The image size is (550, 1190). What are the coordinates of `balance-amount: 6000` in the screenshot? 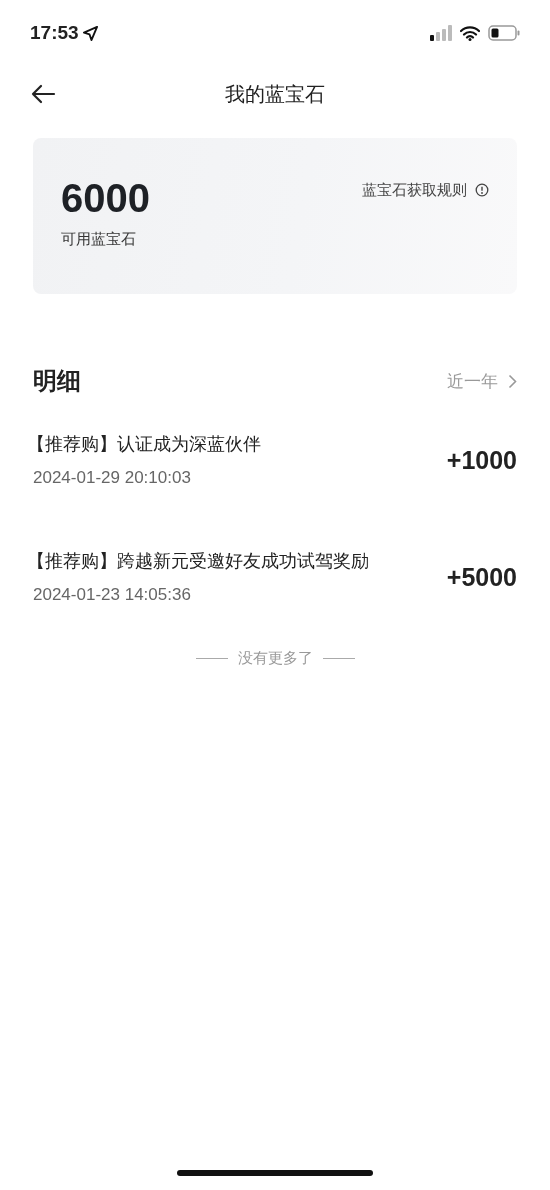 It's located at (105, 198).